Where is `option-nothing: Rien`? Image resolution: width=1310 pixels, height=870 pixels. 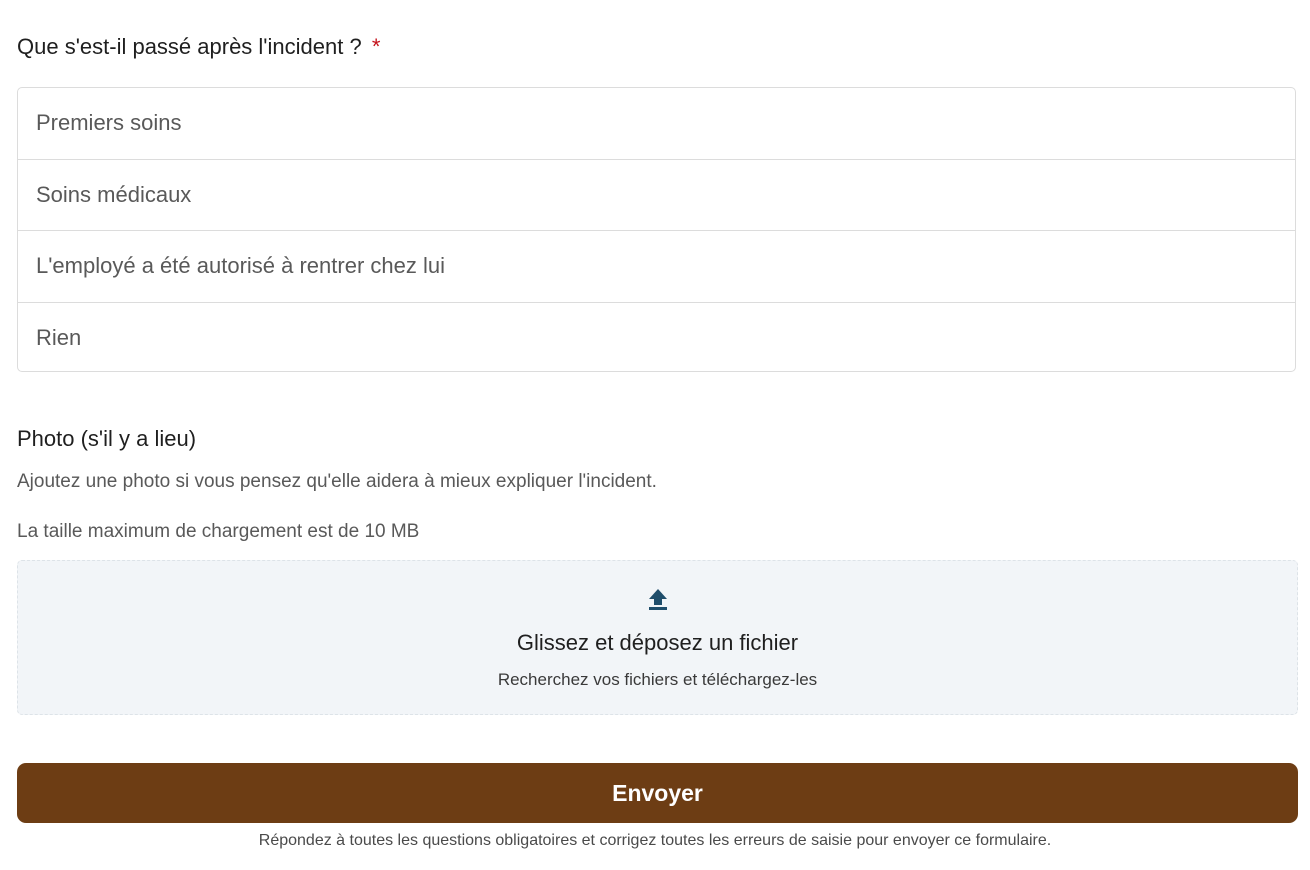 option-nothing: Rien is located at coordinates (656, 337).